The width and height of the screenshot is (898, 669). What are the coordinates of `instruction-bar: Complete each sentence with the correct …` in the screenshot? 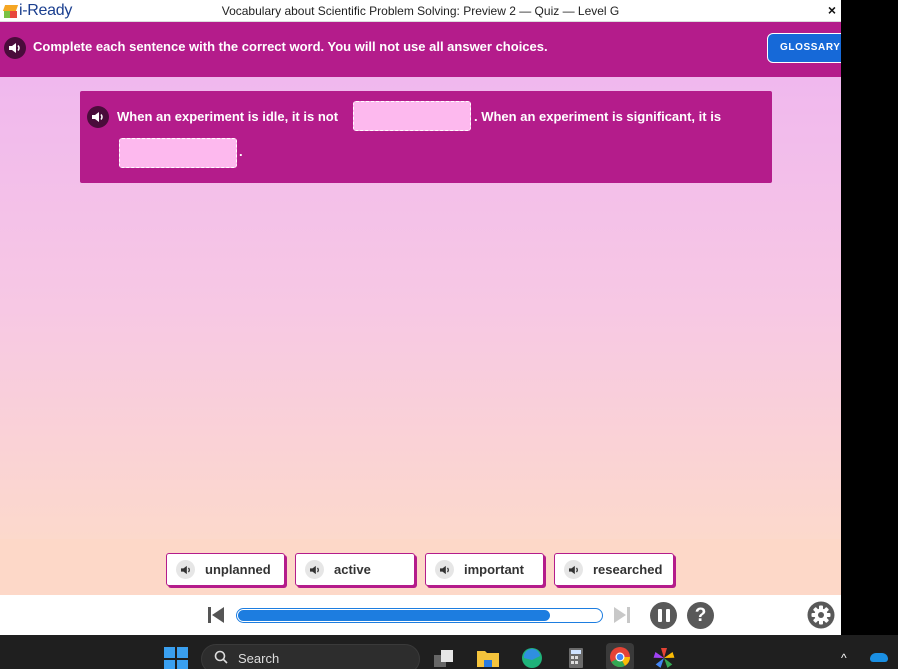 It's located at (420, 49).